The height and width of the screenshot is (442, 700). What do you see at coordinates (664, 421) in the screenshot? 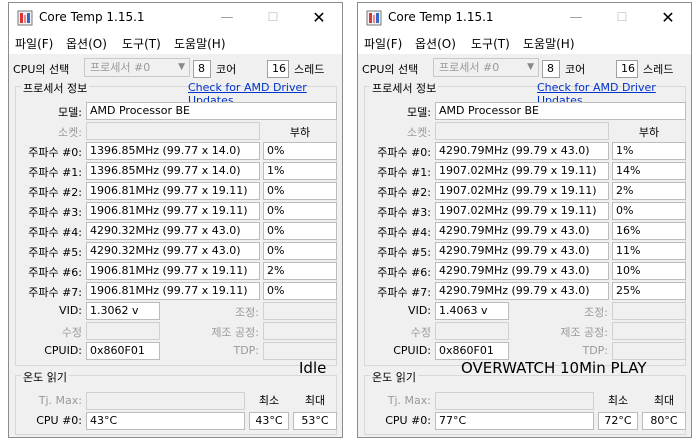
I see `cpu0-max-value: 80°C` at bounding box center [664, 421].